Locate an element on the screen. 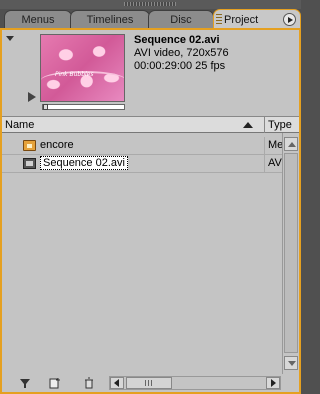  preview-scrubber is located at coordinates (83, 107).